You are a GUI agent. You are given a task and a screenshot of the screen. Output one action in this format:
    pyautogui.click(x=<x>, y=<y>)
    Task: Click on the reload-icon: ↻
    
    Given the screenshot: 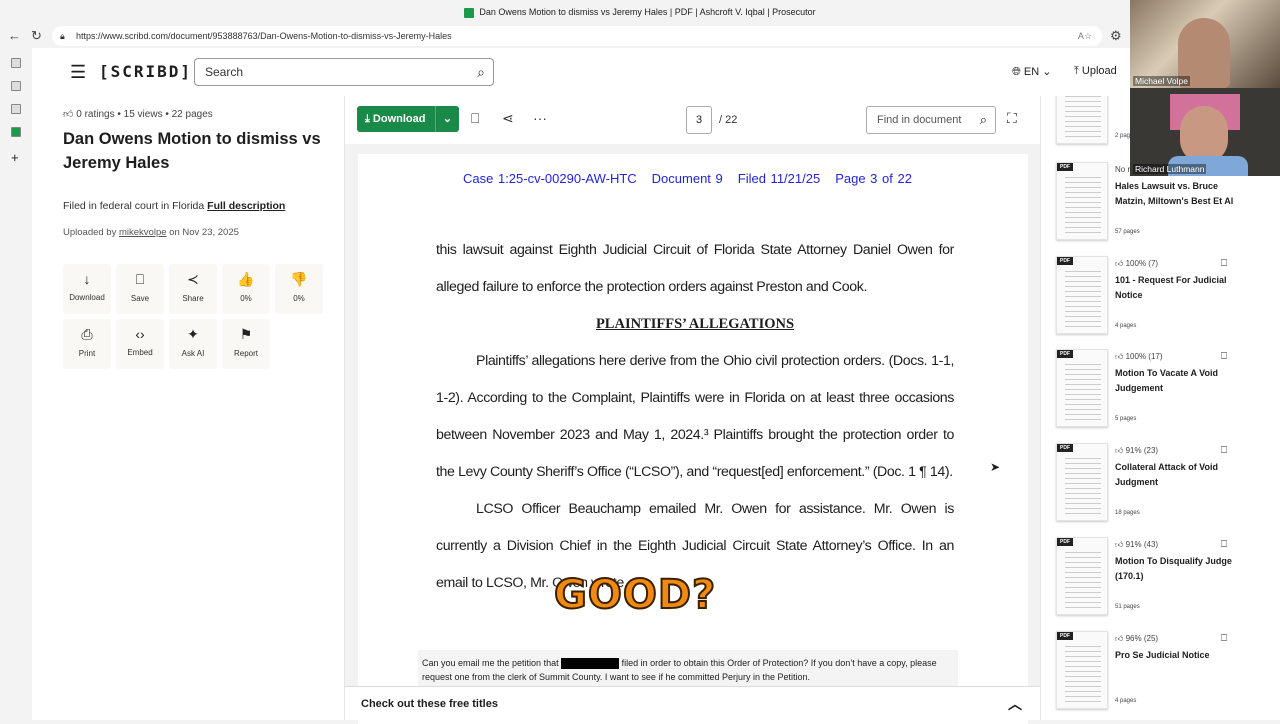 What is the action you would take?
    pyautogui.click(x=36, y=36)
    